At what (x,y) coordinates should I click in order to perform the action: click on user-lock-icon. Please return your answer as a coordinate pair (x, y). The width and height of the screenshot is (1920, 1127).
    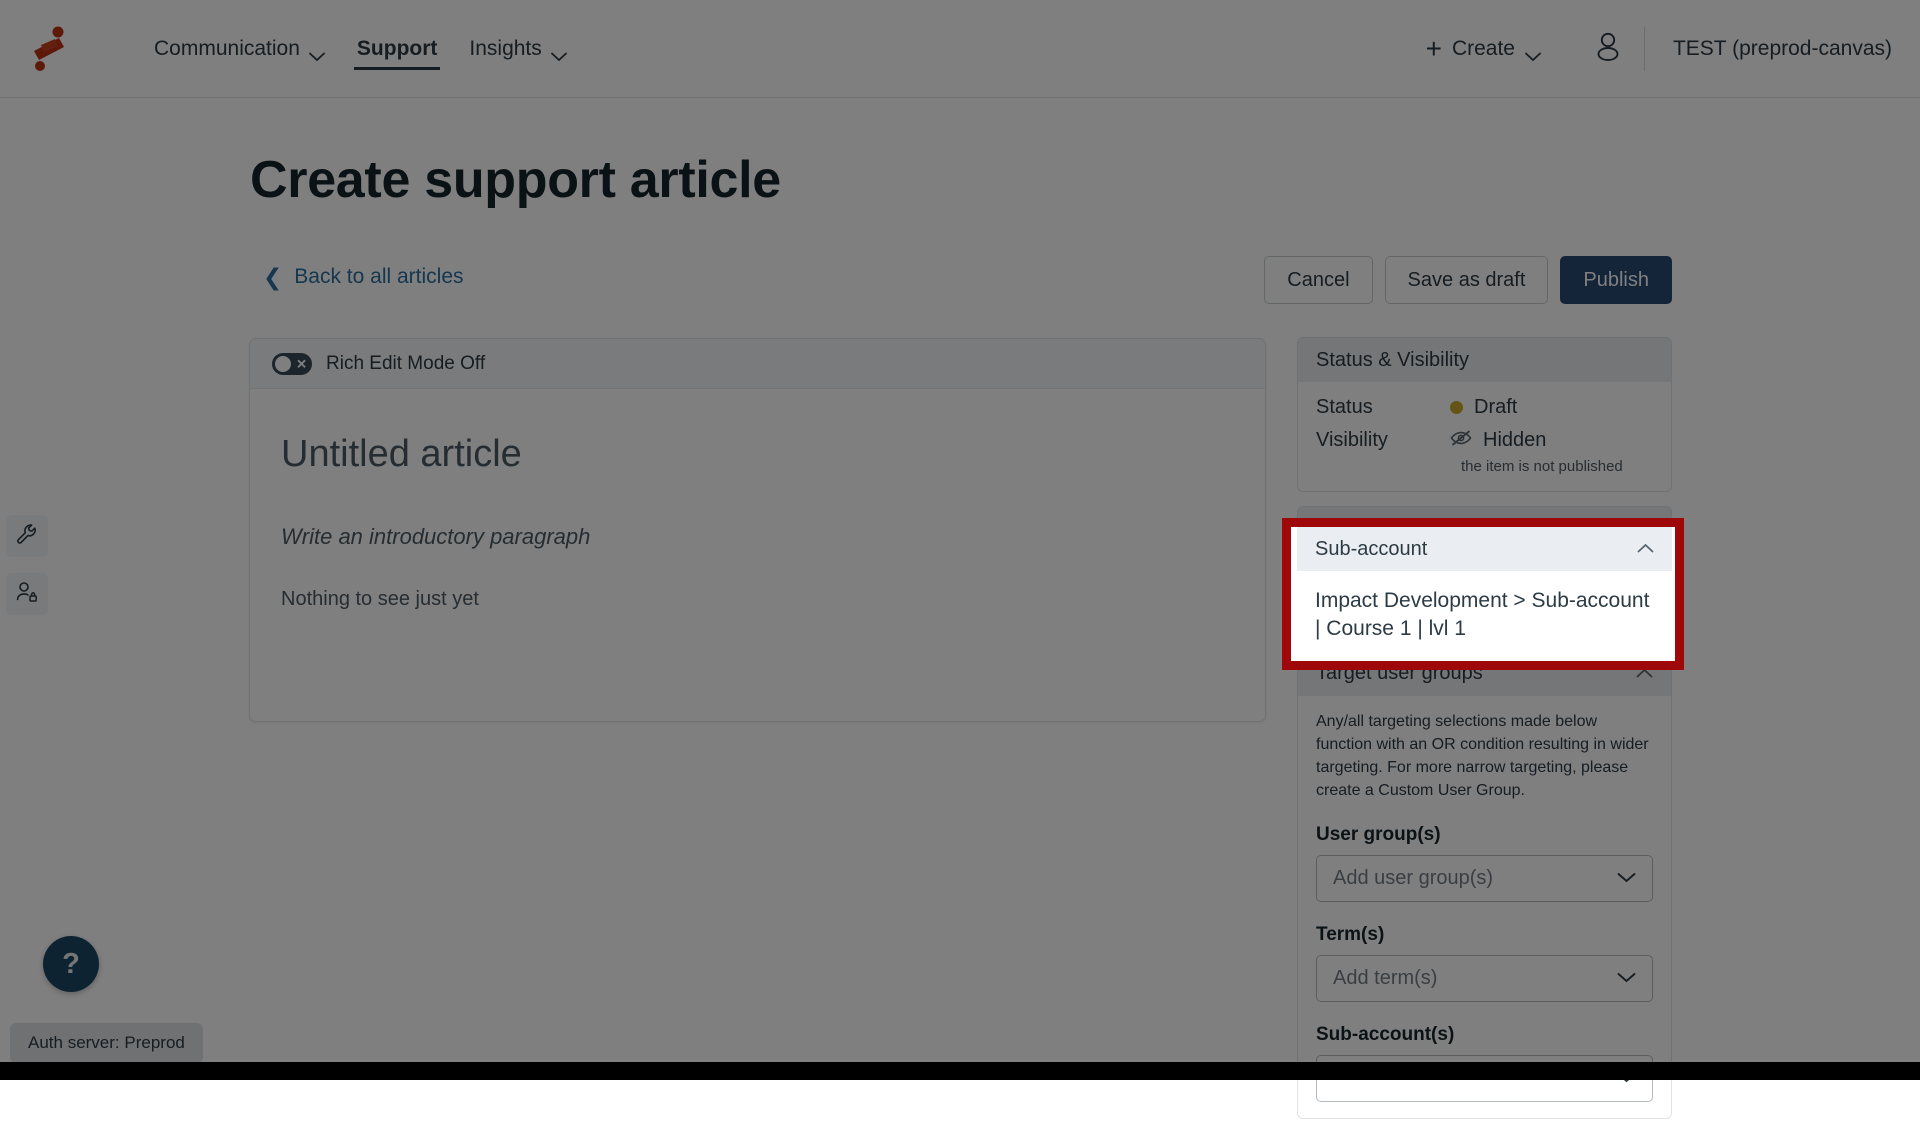
    Looking at the image, I should click on (27, 594).